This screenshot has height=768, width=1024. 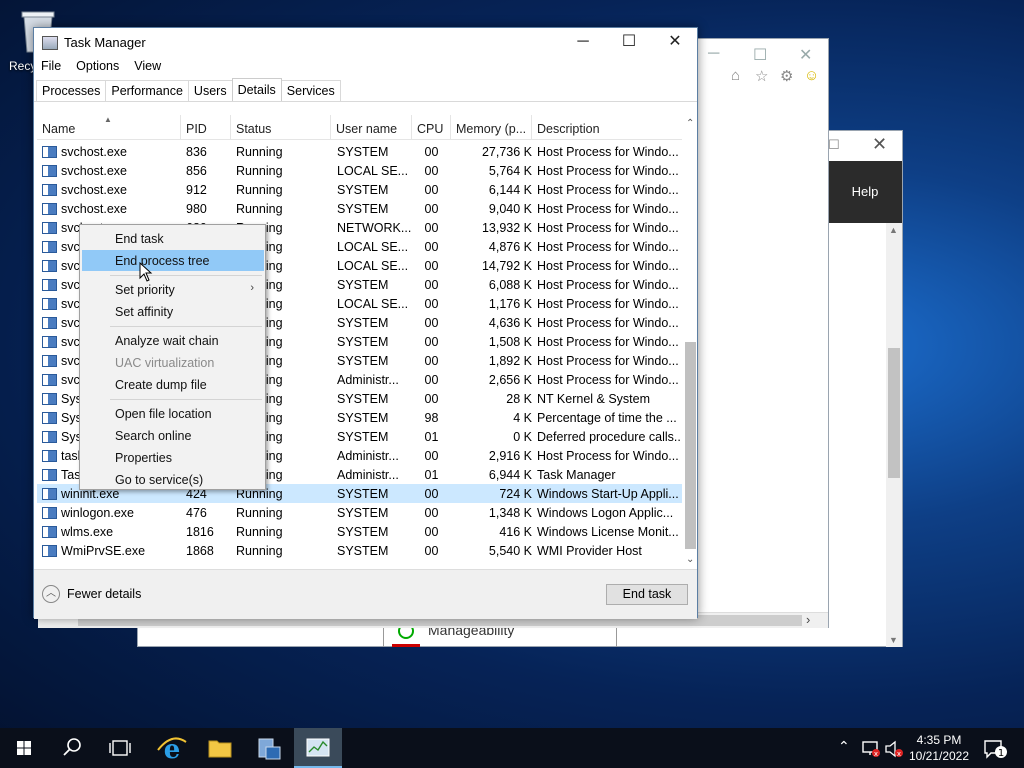 I want to click on network-warning-icon: x, so click(x=871, y=749).